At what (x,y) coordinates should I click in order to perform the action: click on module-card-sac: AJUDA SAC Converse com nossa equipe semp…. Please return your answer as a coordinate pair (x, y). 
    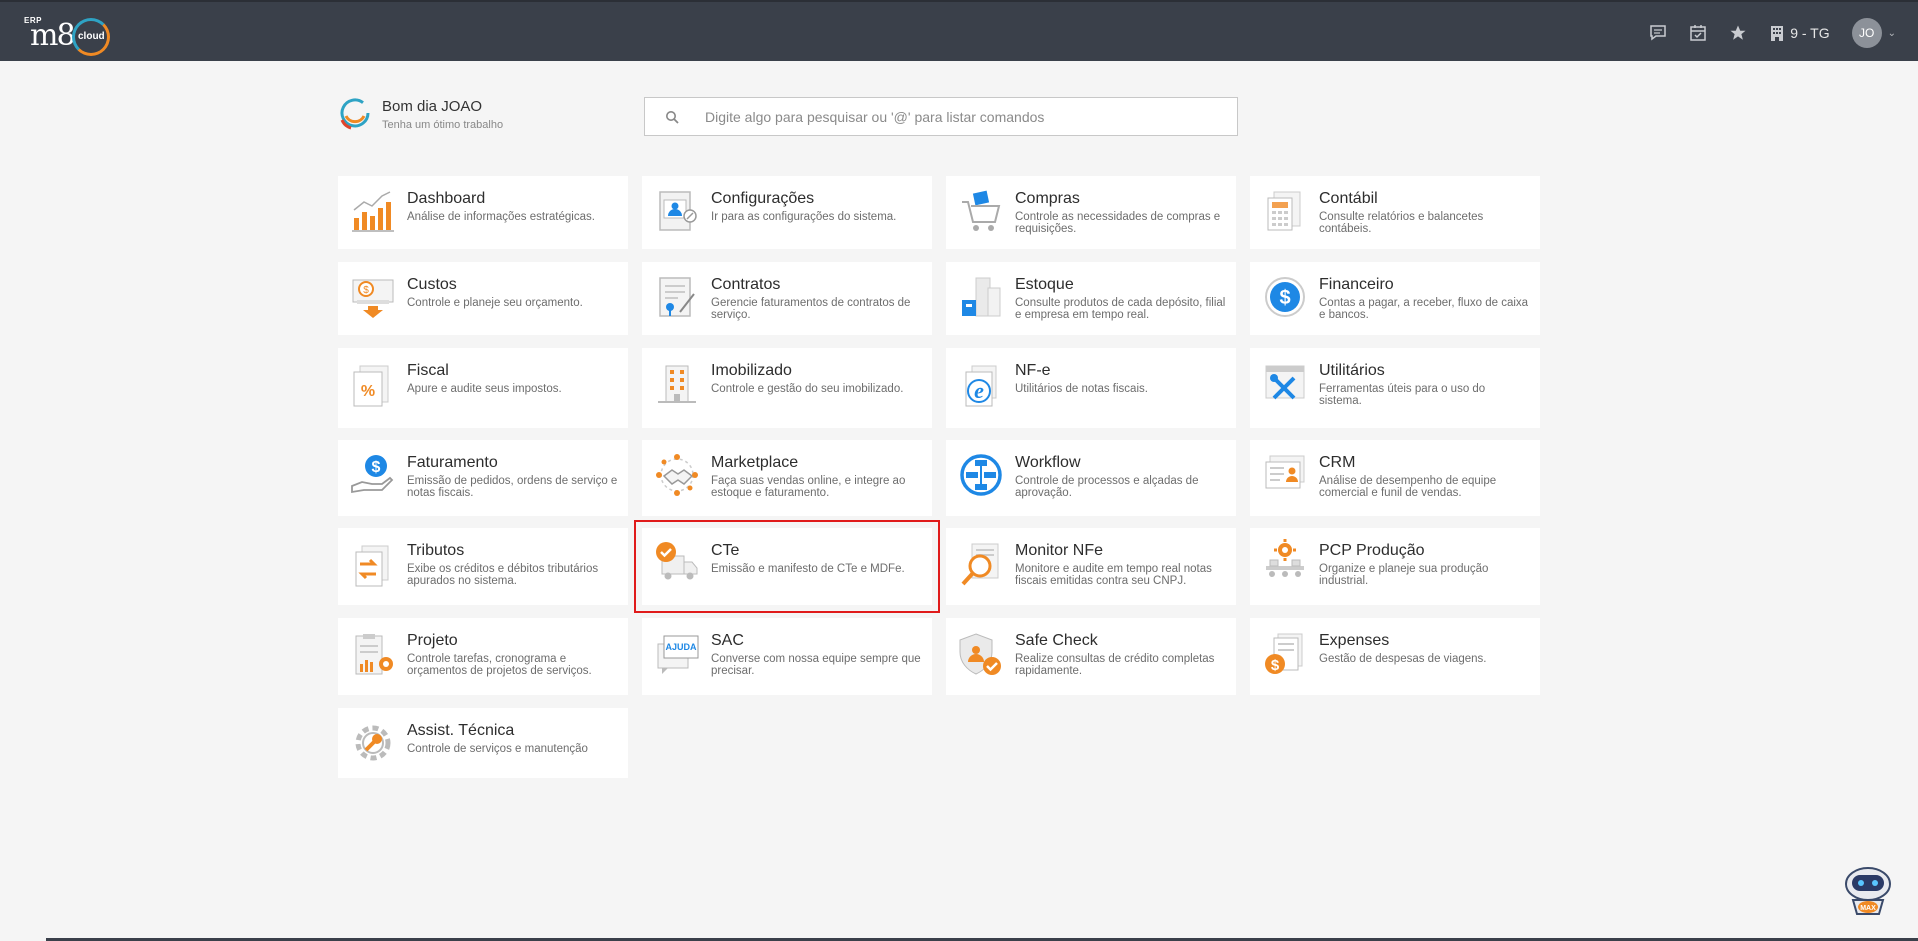
    Looking at the image, I should click on (787, 656).